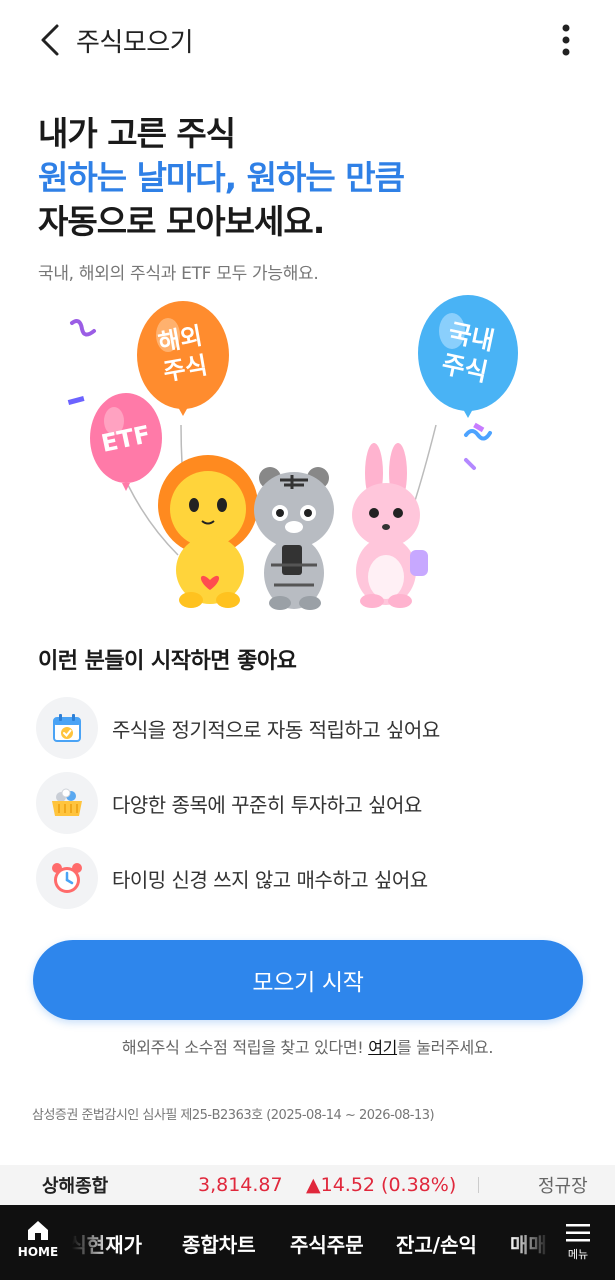  What do you see at coordinates (38, 1230) in the screenshot?
I see `home-icon` at bounding box center [38, 1230].